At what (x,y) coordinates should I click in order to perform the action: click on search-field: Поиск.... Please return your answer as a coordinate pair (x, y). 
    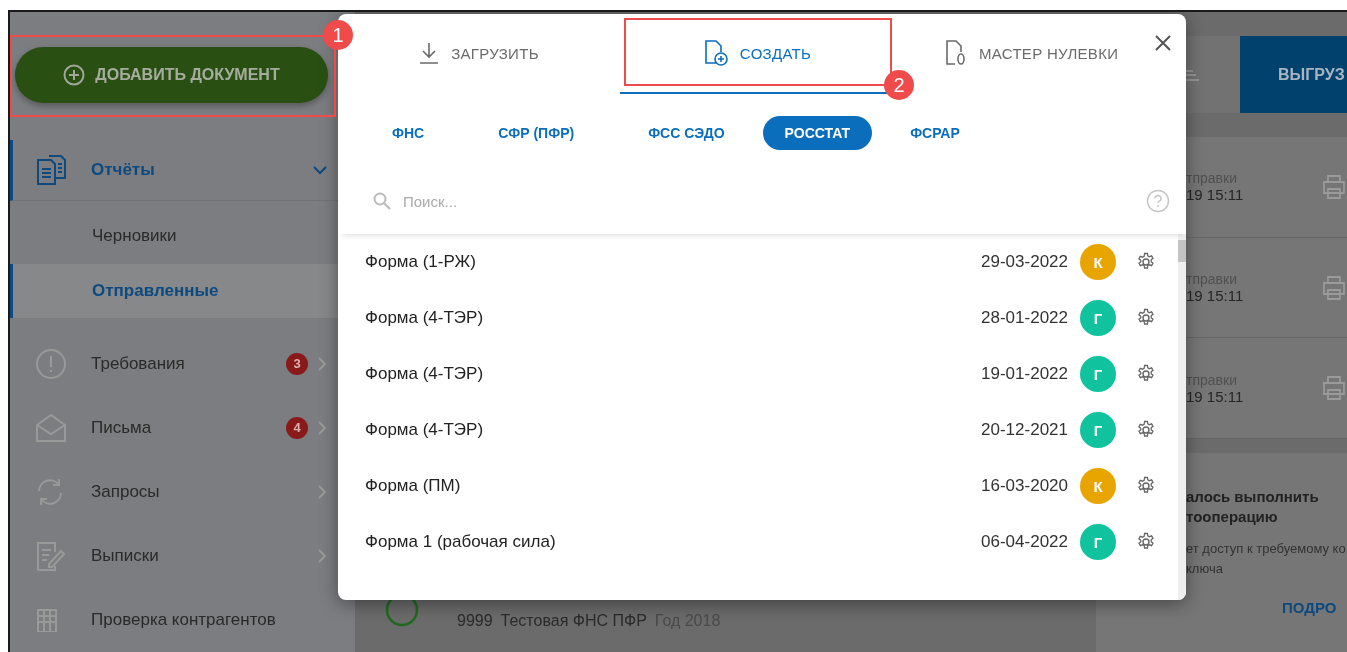
    Looking at the image, I should click on (768, 201).